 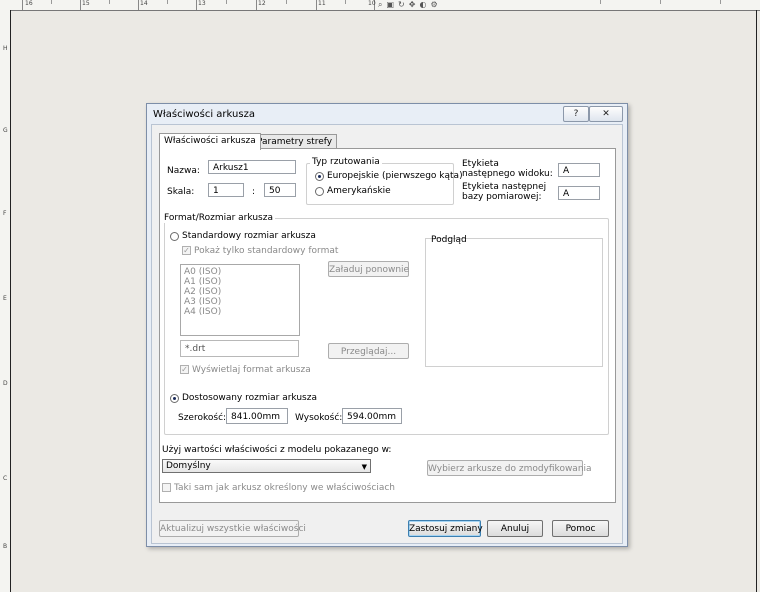 I want to click on next-datum-field: A, so click(x=579, y=193).